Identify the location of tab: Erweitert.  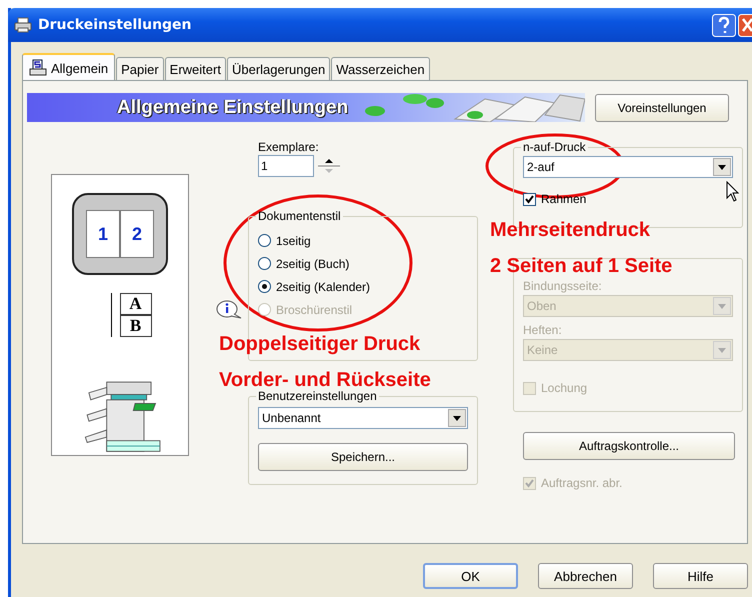
(195, 68).